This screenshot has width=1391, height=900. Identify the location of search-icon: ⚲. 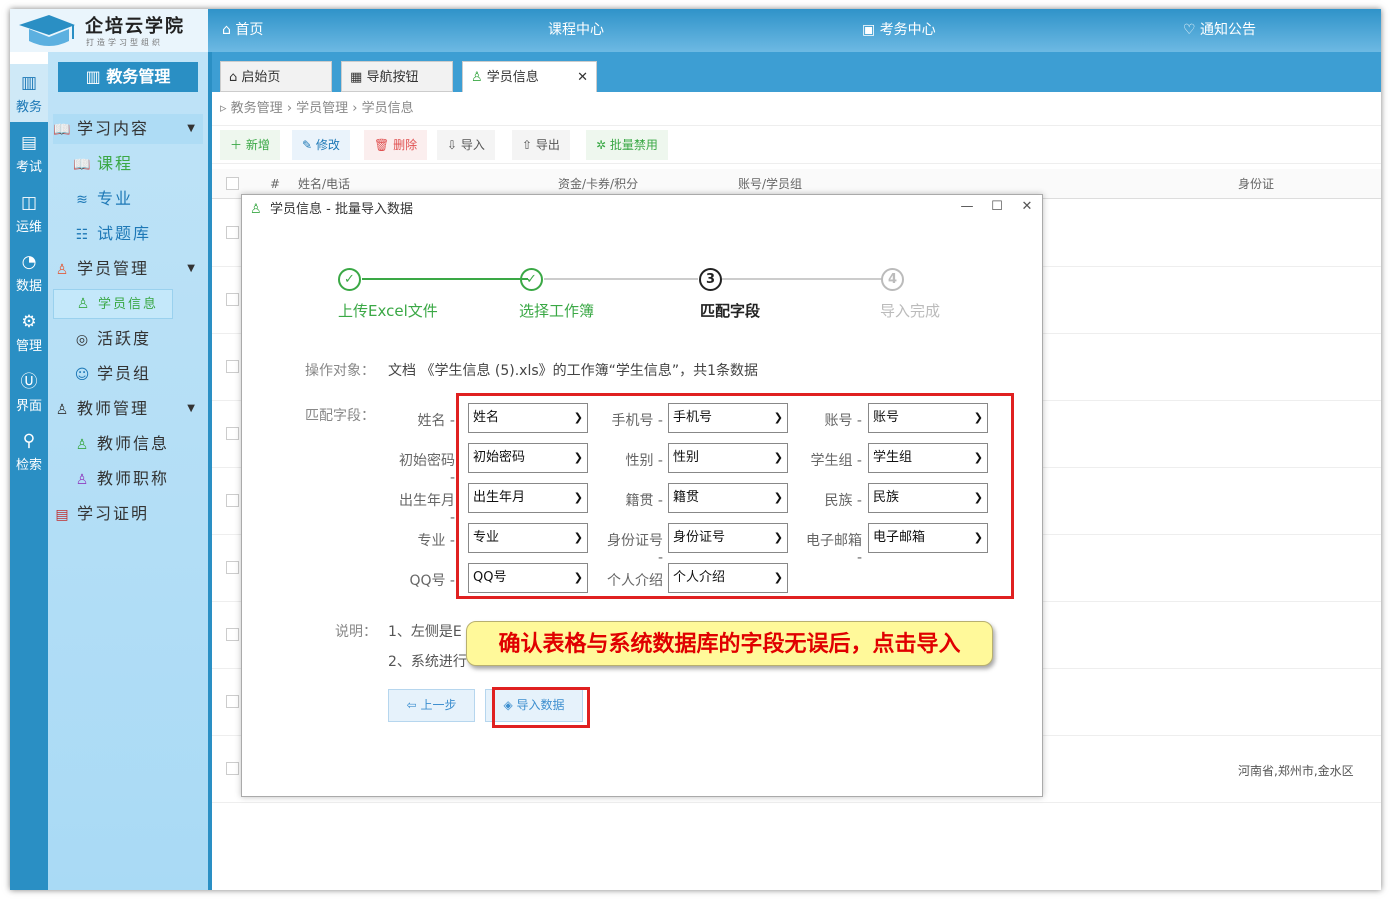
(29, 441).